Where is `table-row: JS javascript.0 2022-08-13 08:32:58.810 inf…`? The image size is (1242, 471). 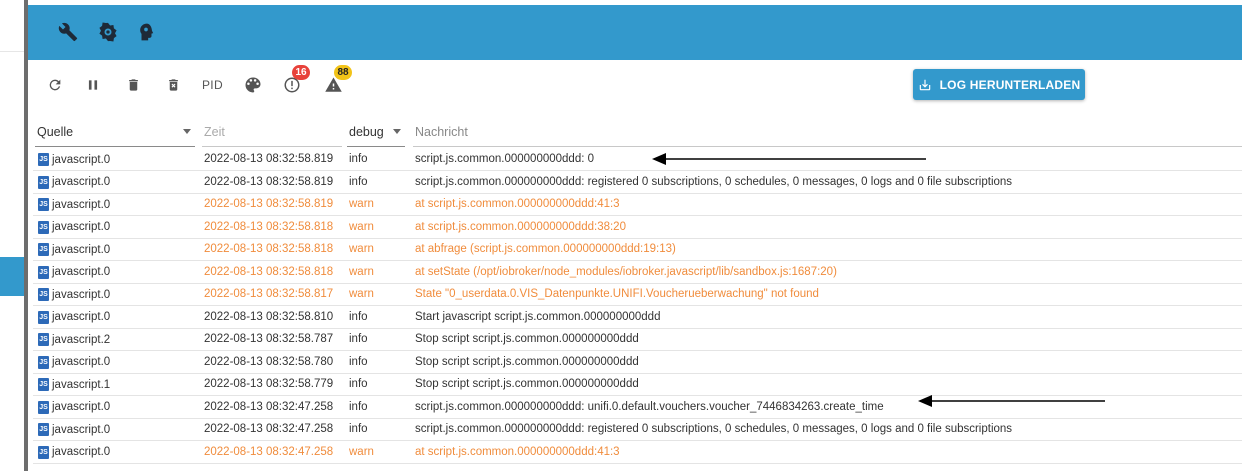
table-row: JS javascript.0 2022-08-13 08:32:58.810 inf… is located at coordinates (637, 318).